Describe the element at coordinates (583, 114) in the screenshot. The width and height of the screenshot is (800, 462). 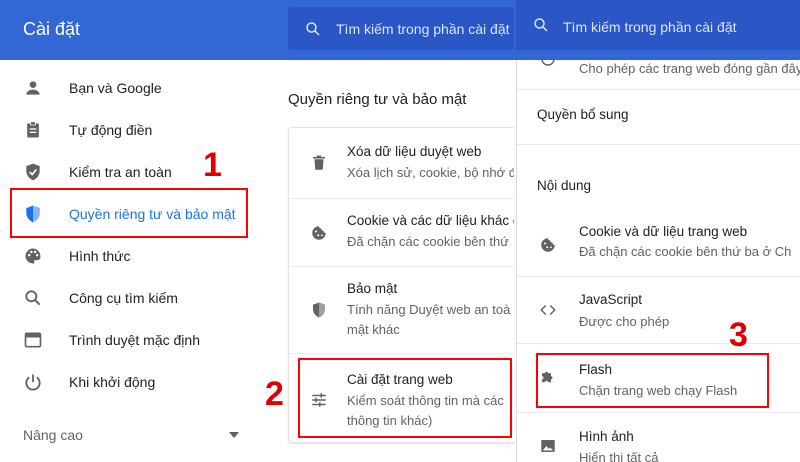
I see `section-heading-additional: Quyền bổ sung` at that location.